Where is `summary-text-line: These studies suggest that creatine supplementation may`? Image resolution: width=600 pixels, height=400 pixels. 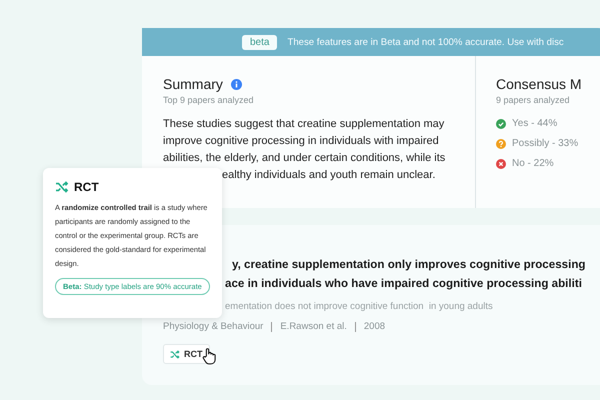
summary-text-line: These studies suggest that creatine supplementation may is located at coordinates (304, 124).